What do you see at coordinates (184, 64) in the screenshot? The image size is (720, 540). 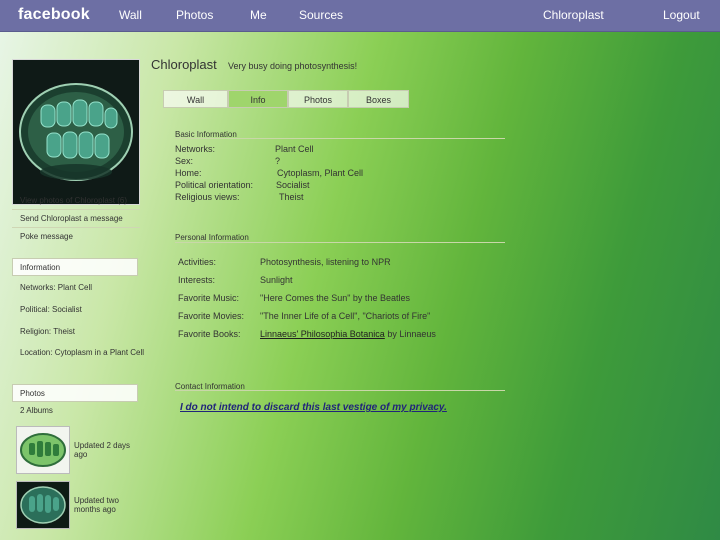 I see `profile-name: Chloroplast` at bounding box center [184, 64].